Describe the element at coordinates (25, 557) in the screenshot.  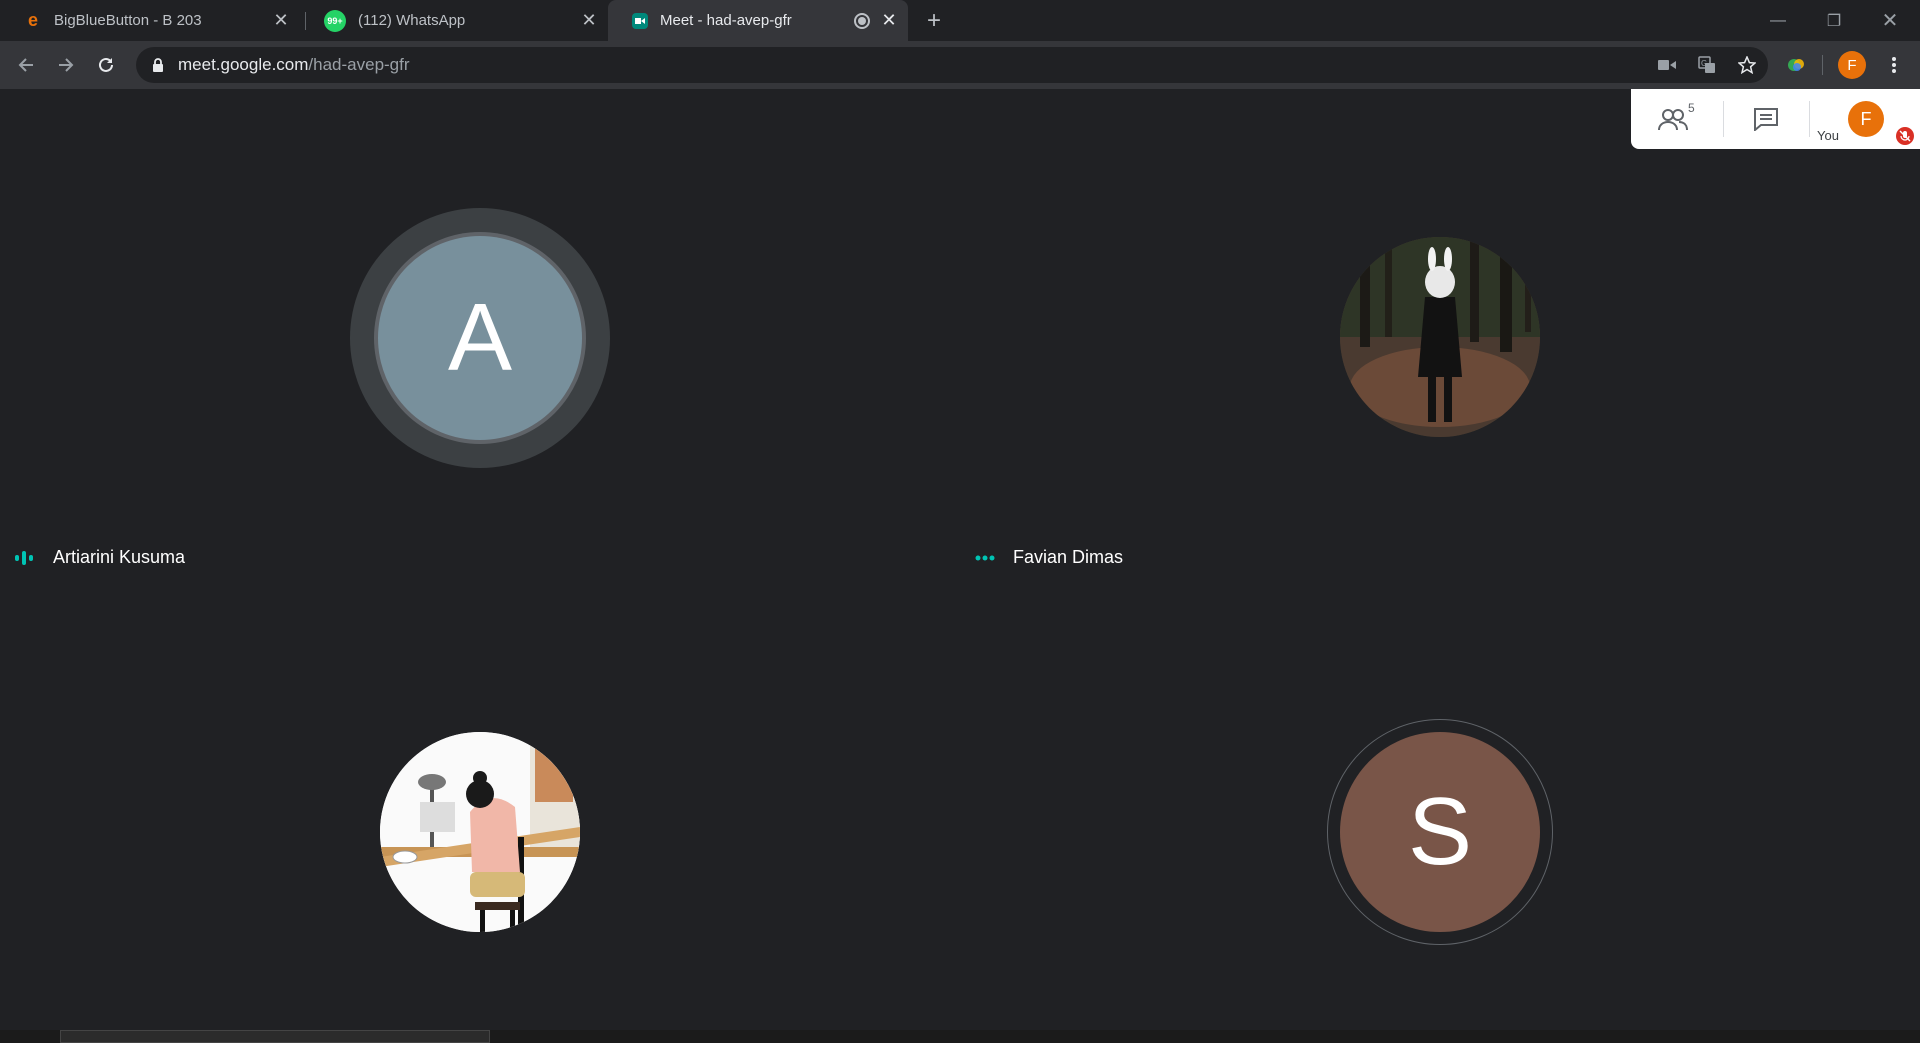
I see `audio-level-icon` at that location.